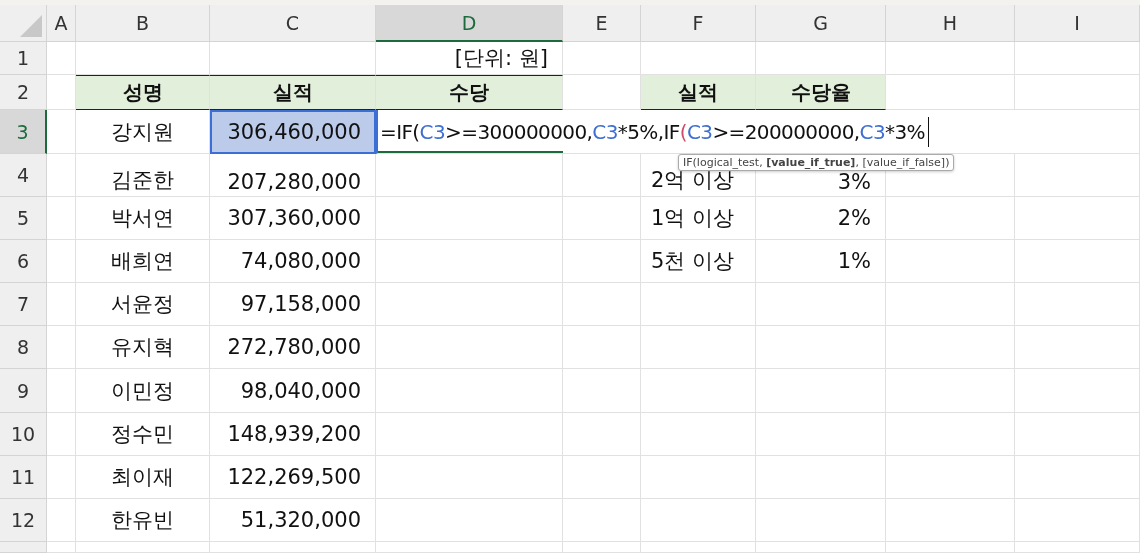  I want to click on table-cell: 유지혁, so click(143, 347).